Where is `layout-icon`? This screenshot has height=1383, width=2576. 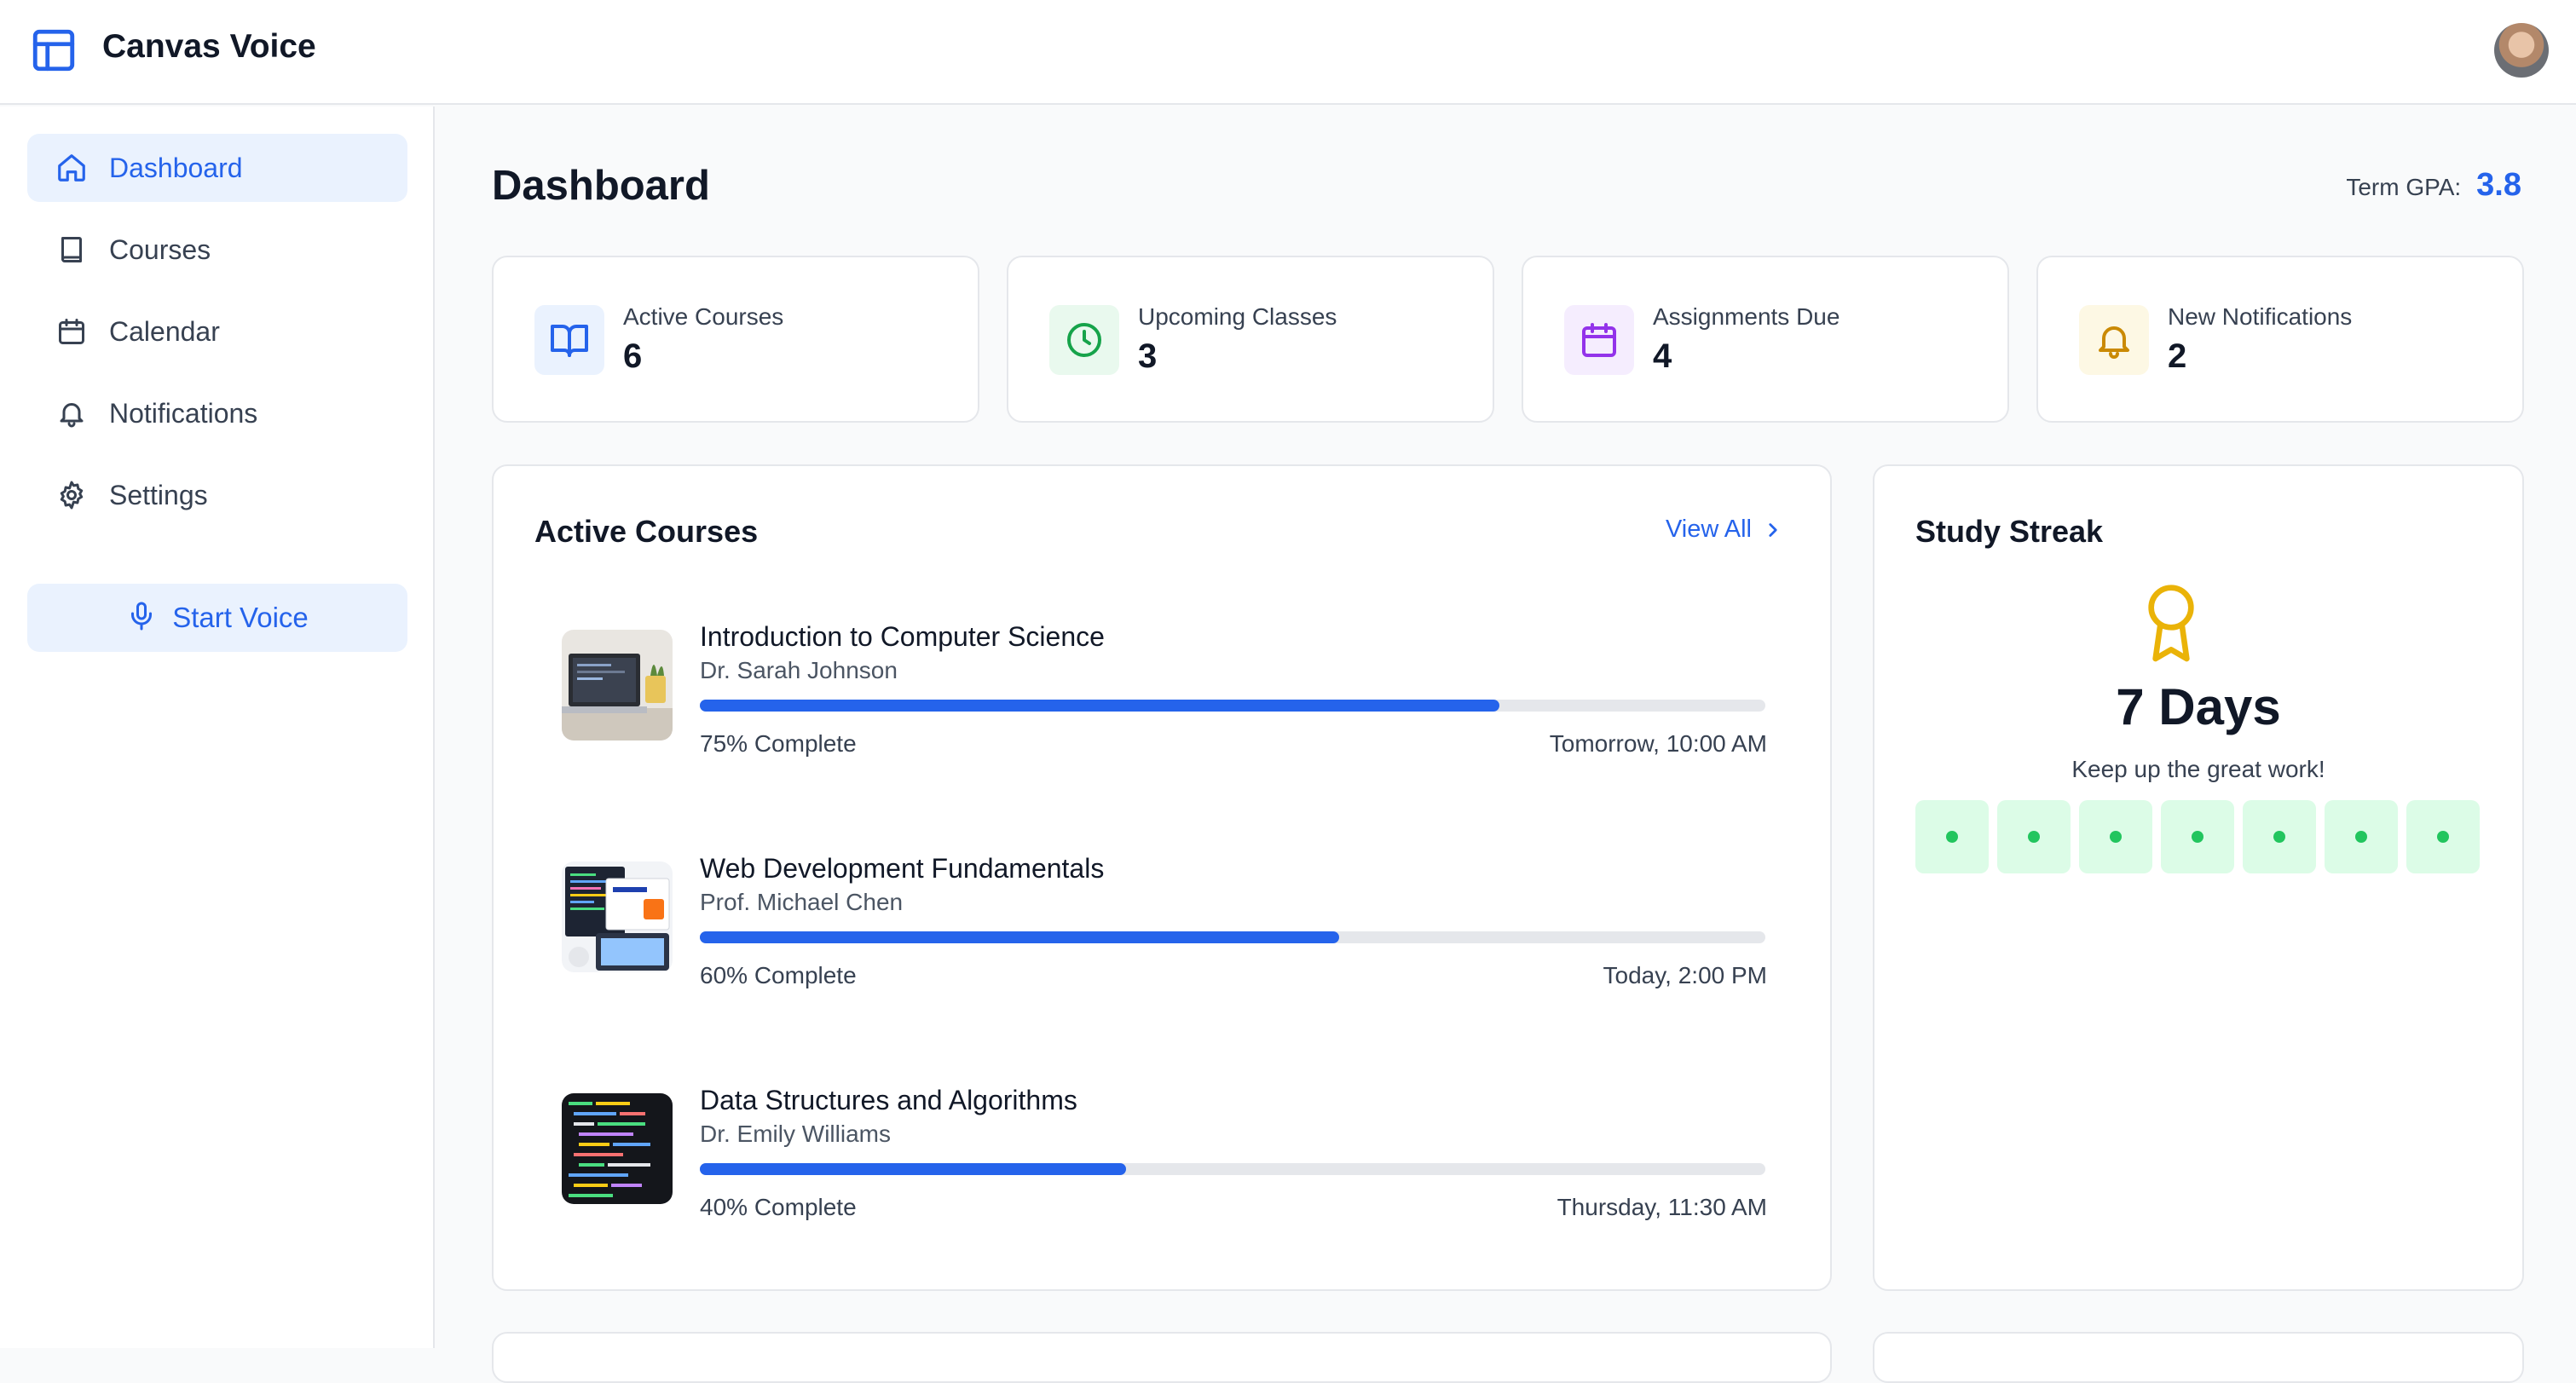 layout-icon is located at coordinates (53, 50).